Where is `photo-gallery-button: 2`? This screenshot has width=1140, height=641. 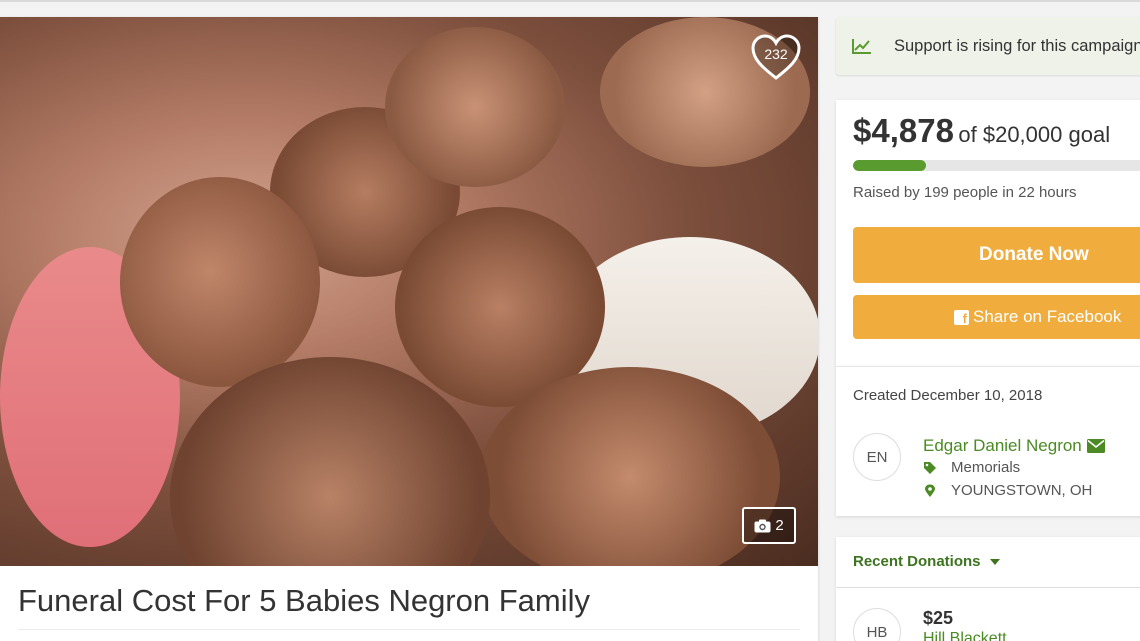
photo-gallery-button: 2 is located at coordinates (769, 525).